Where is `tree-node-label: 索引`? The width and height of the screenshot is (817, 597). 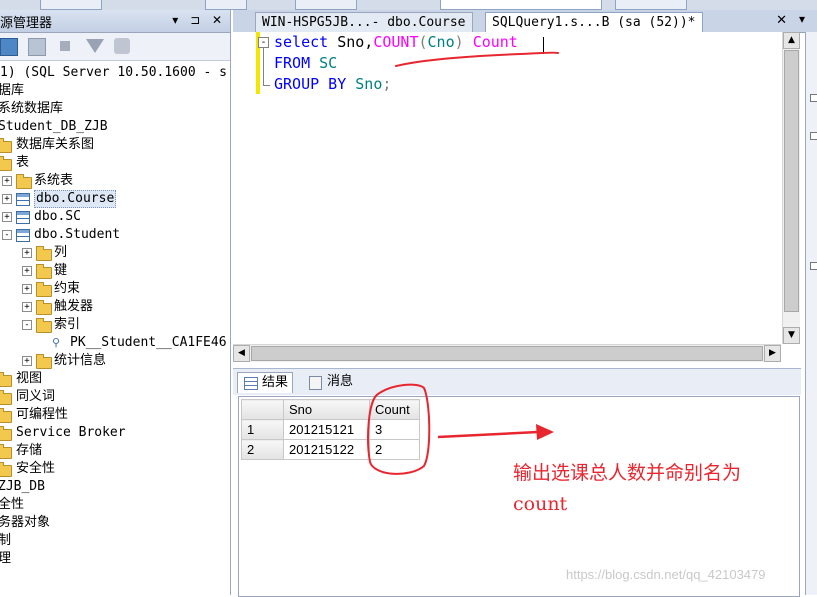
tree-node-label: 索引 is located at coordinates (67, 324).